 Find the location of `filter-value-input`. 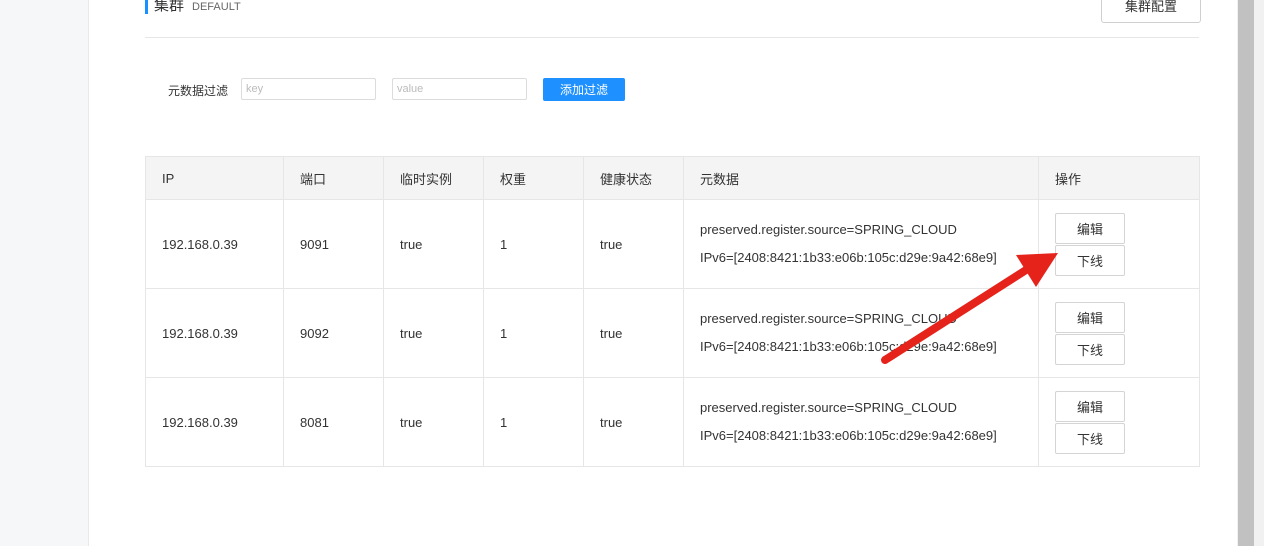

filter-value-input is located at coordinates (459, 89).